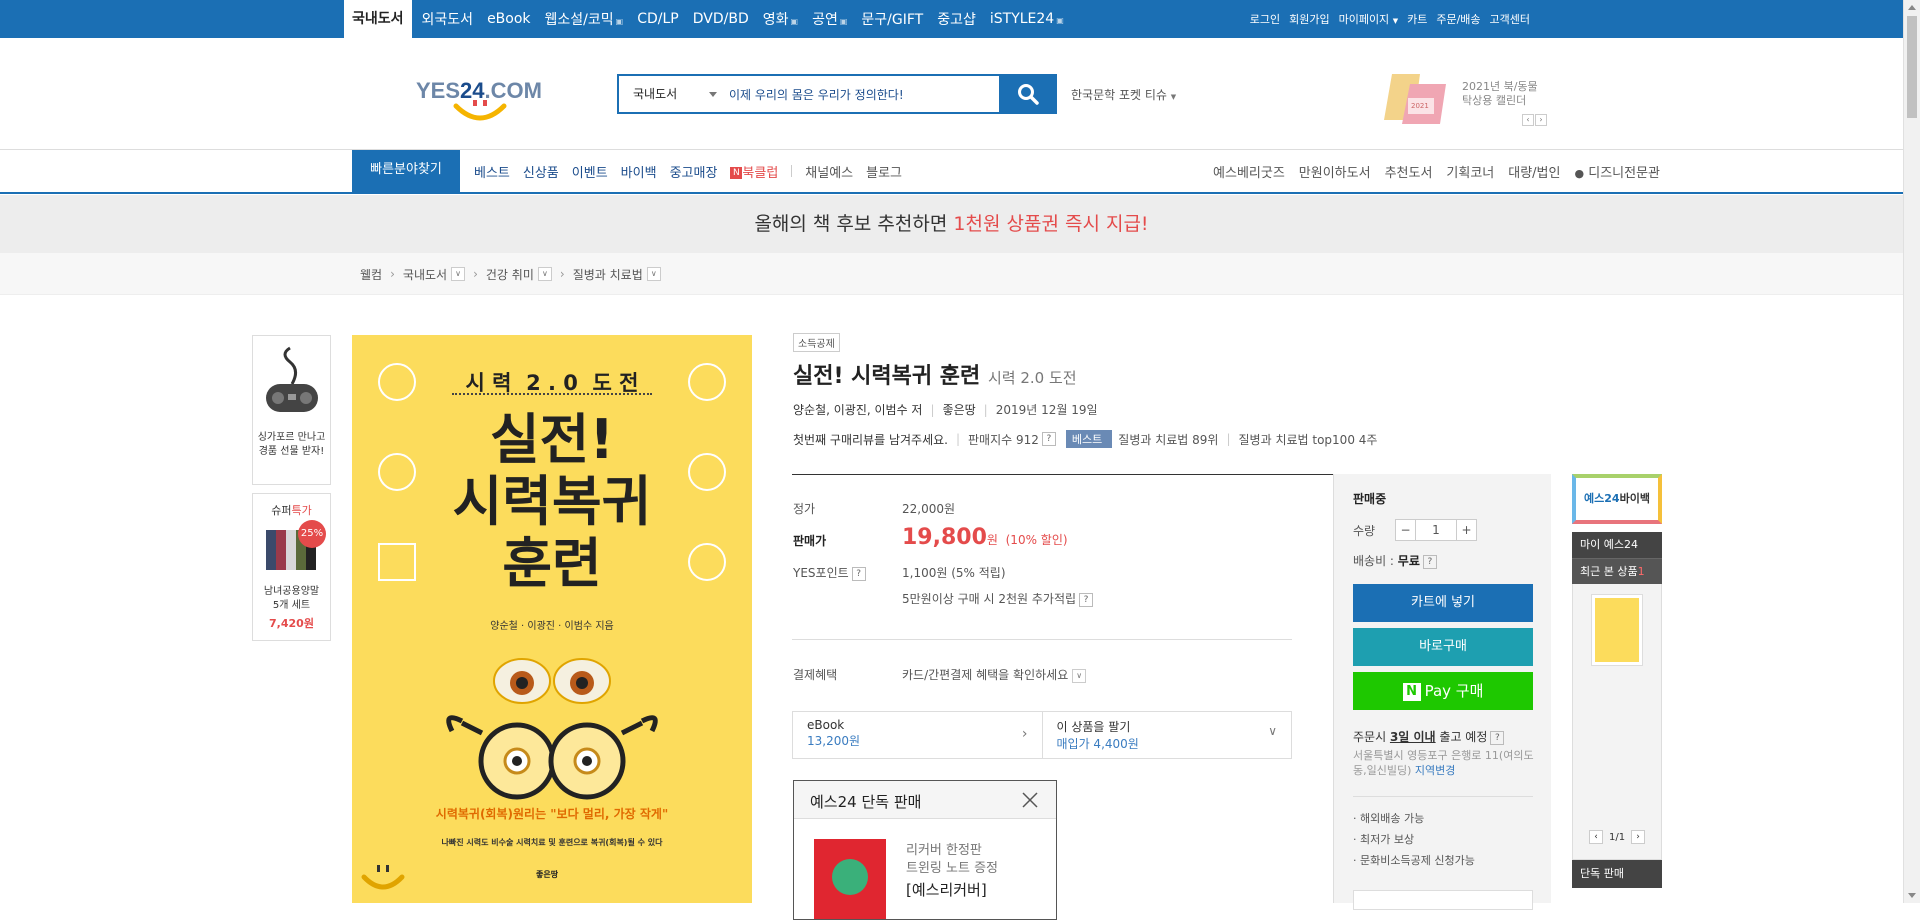 The image size is (1920, 920). Describe the element at coordinates (1443, 647) in the screenshot. I see `buy-now-button: 바로구매` at that location.